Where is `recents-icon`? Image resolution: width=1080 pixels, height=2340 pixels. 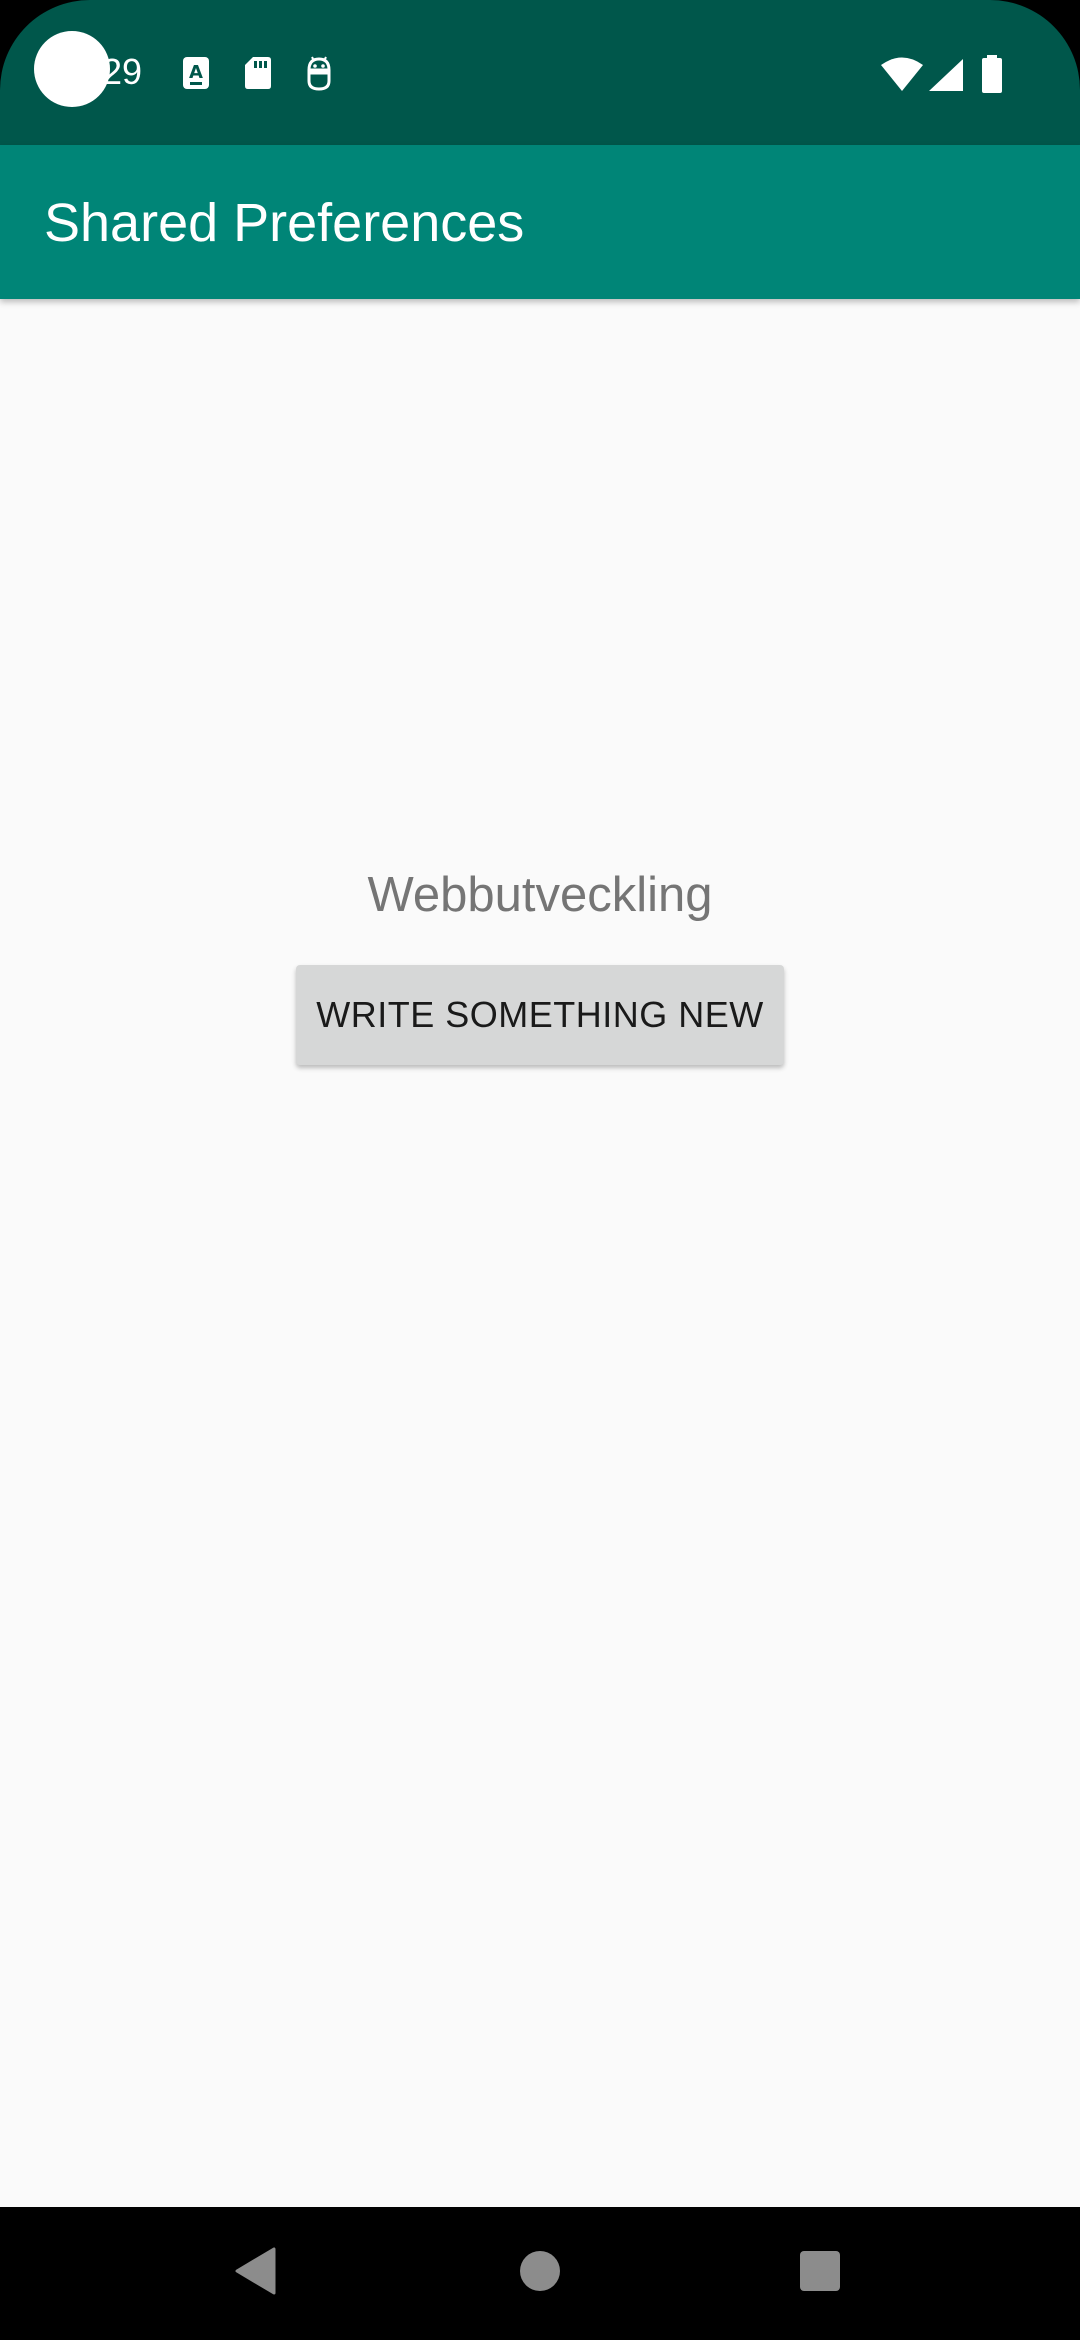
recents-icon is located at coordinates (820, 2273).